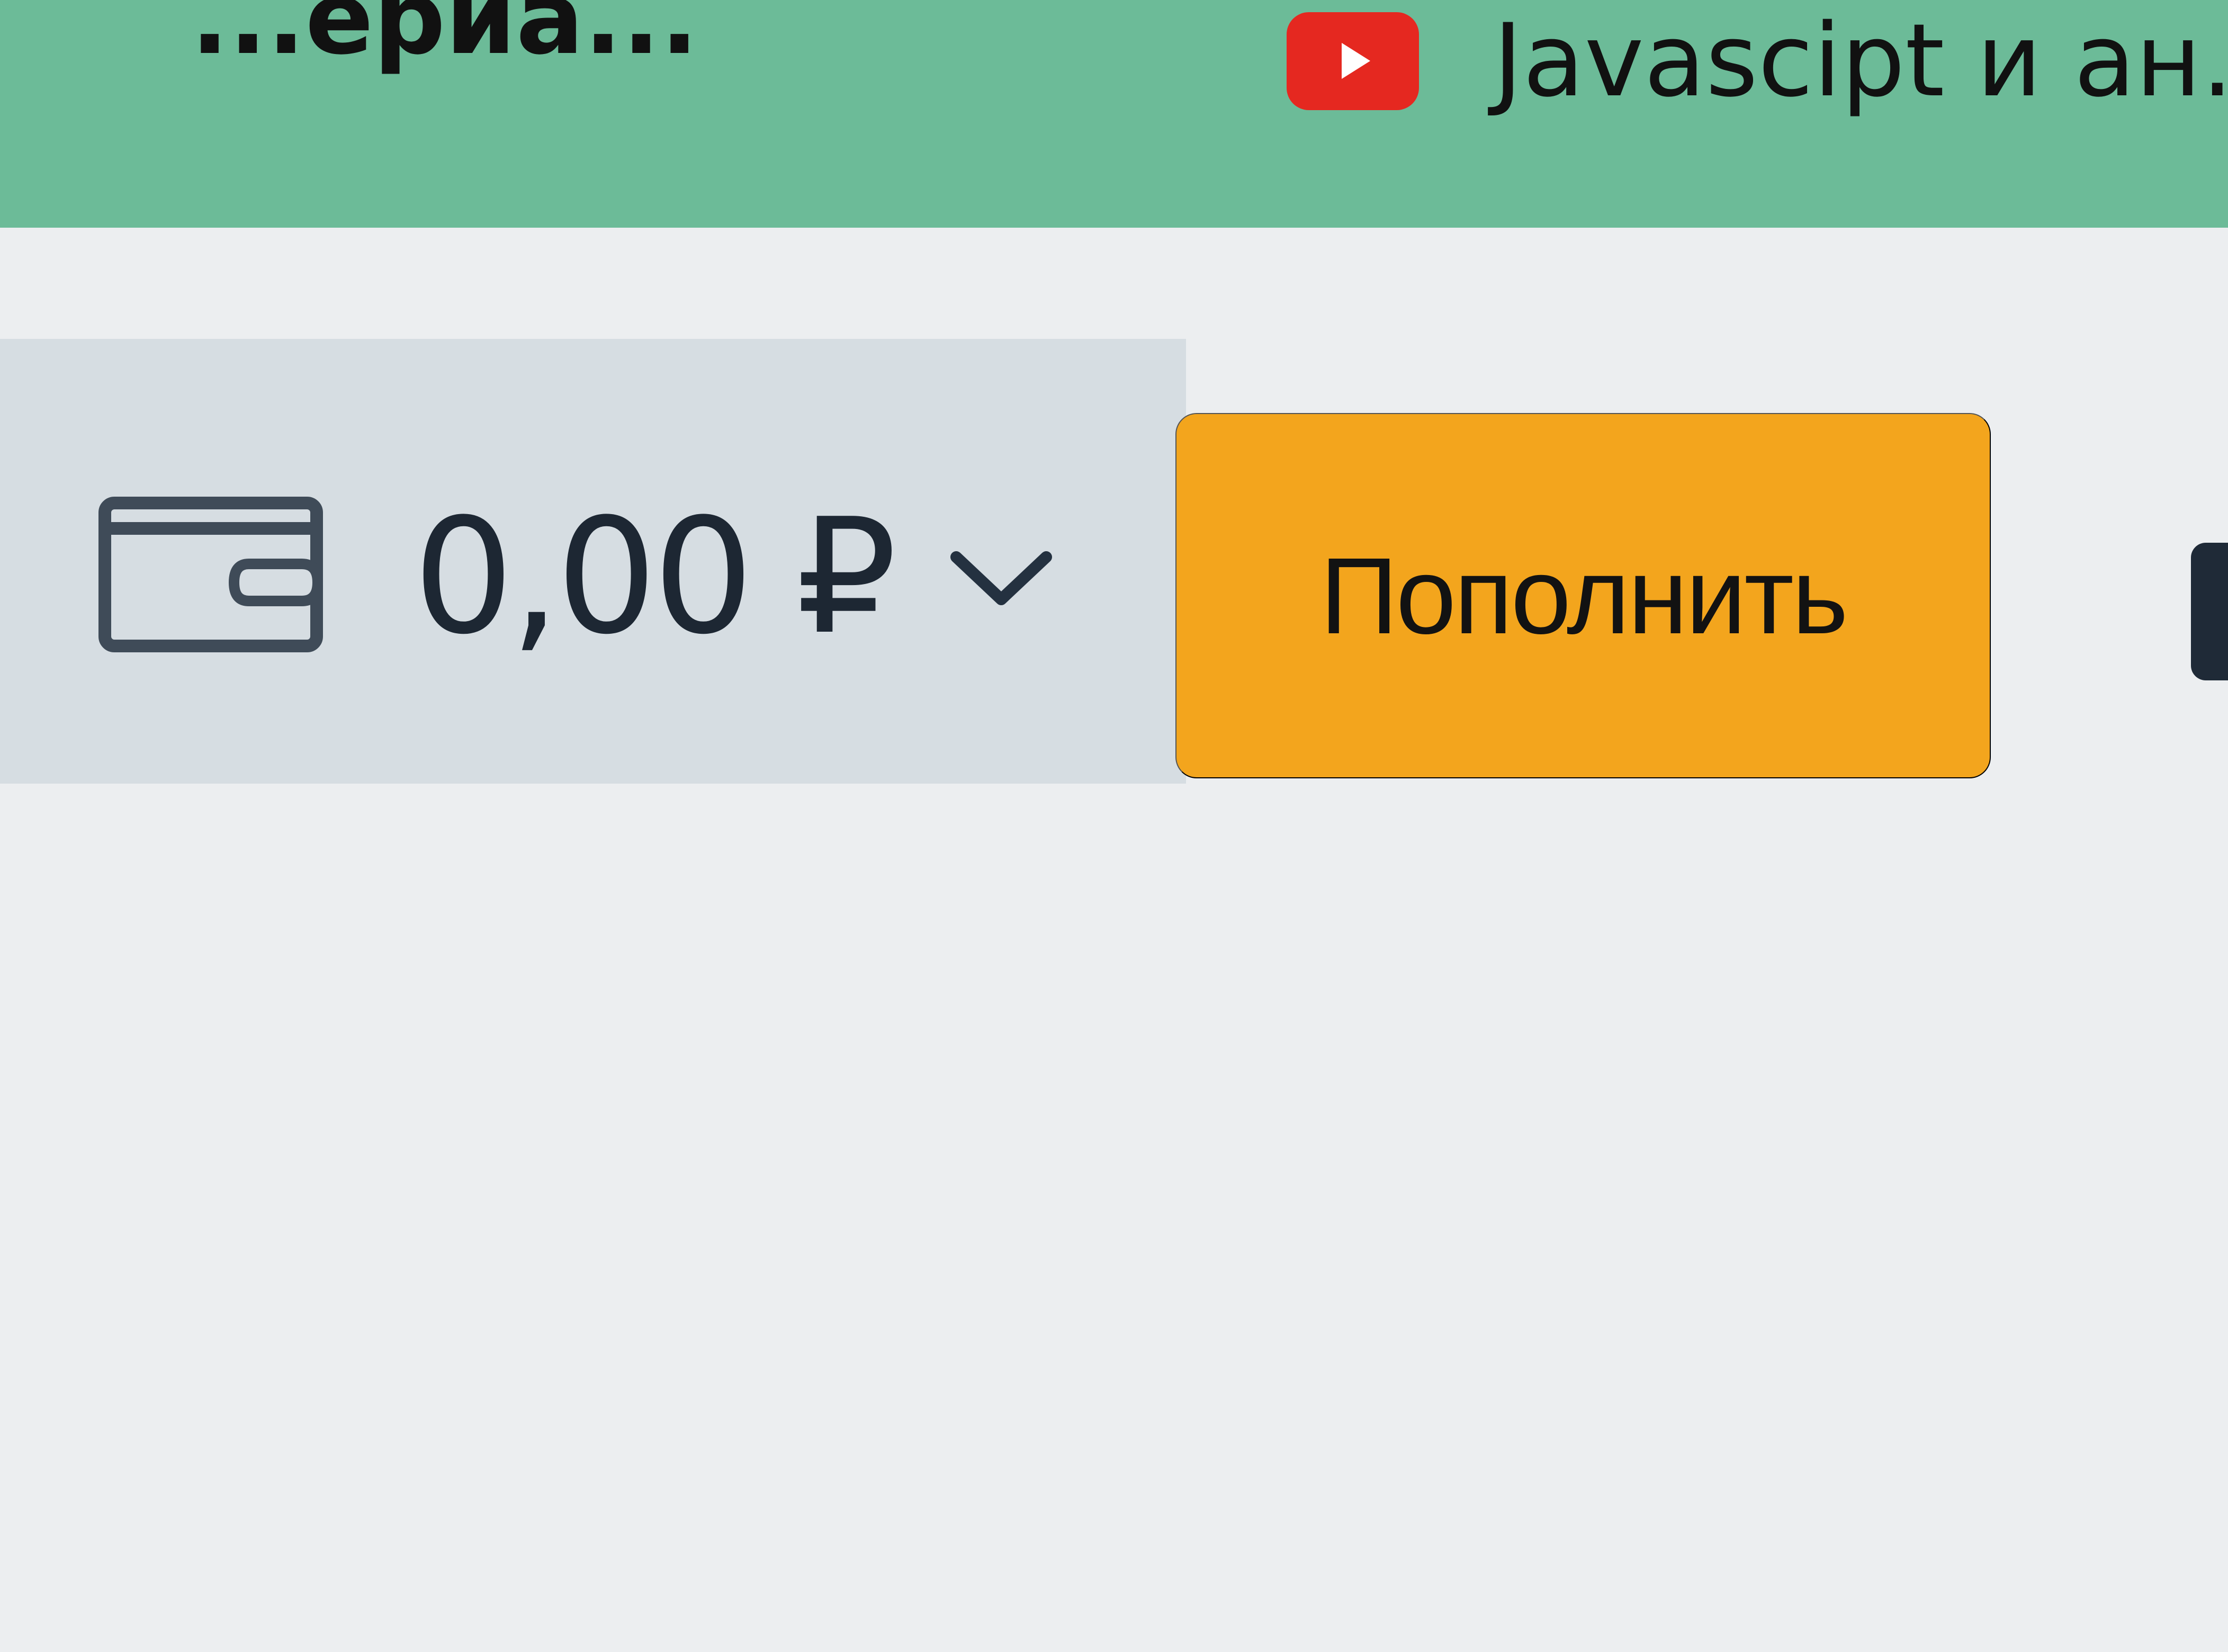 The width and height of the screenshot is (2228, 1652). What do you see at coordinates (655, 576) in the screenshot?
I see `balance-amount: 0,00 ₽` at bounding box center [655, 576].